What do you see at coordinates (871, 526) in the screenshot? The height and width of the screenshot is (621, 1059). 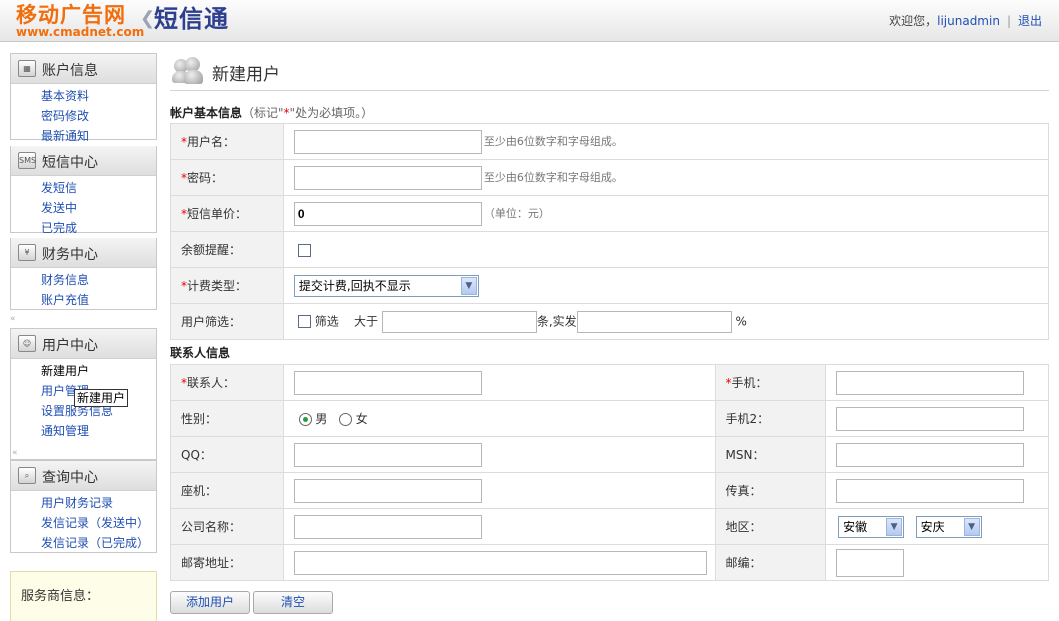 I see `province-select: 安徽 ▼` at bounding box center [871, 526].